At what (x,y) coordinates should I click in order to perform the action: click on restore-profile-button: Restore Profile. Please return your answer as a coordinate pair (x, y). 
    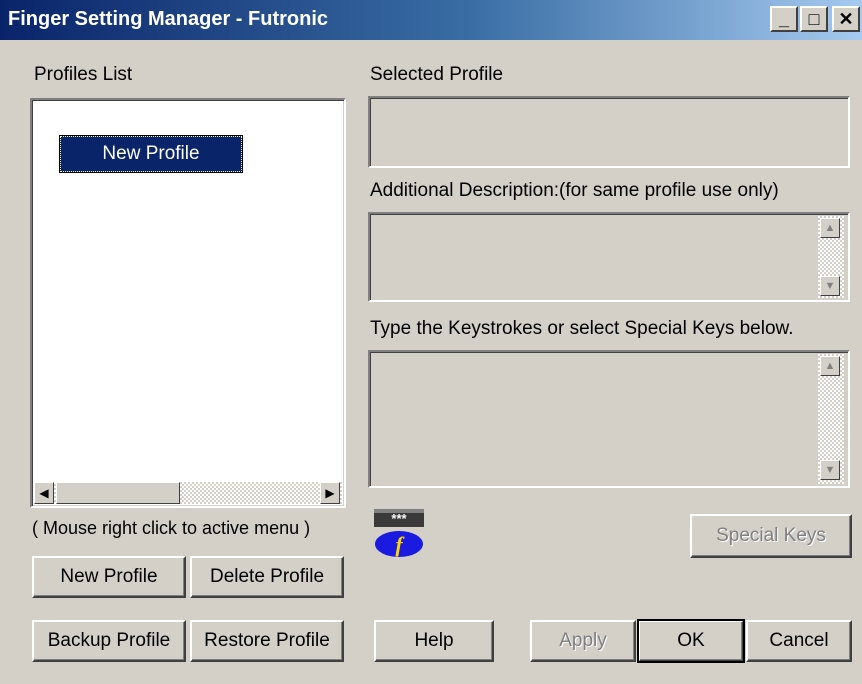
    Looking at the image, I should click on (267, 641).